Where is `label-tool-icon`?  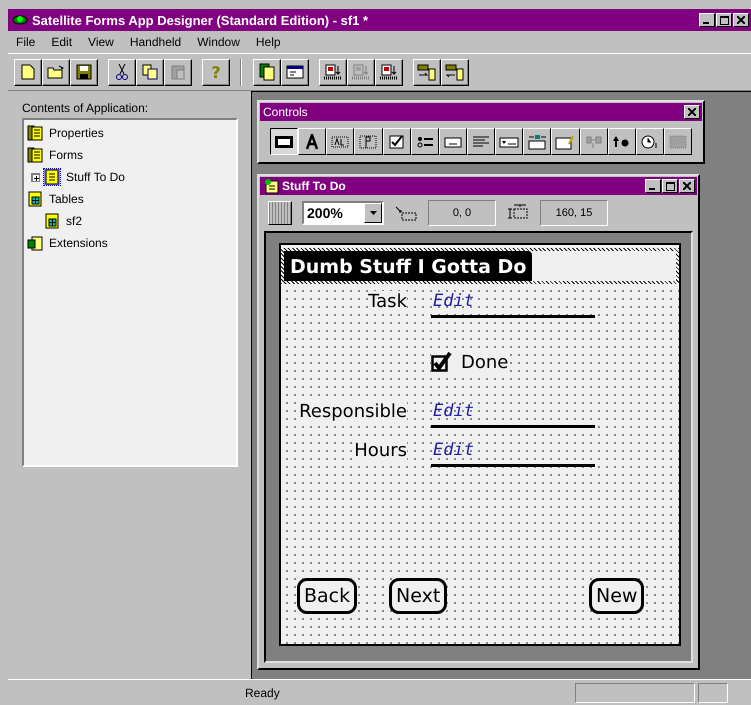 label-tool-icon is located at coordinates (284, 142).